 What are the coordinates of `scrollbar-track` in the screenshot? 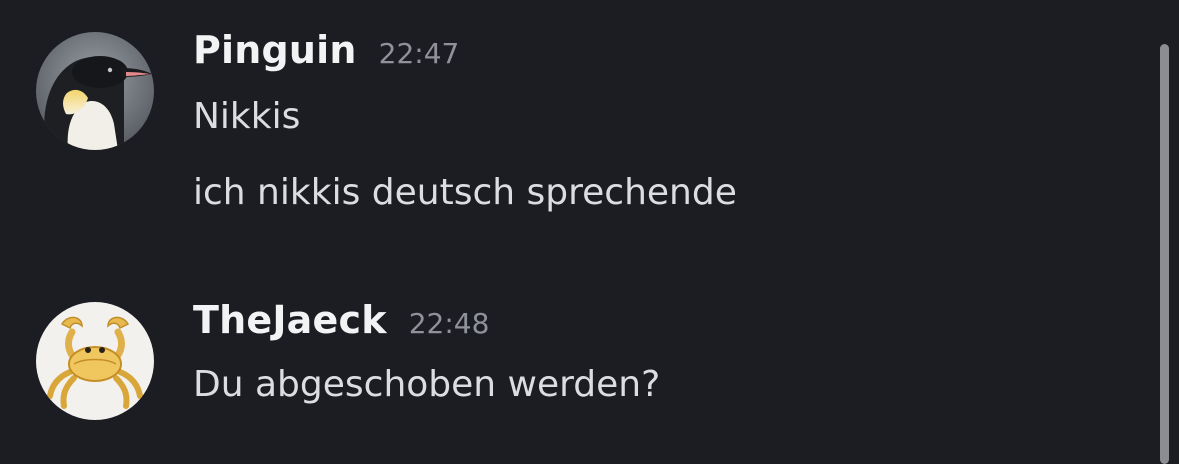 It's located at (1164, 254).